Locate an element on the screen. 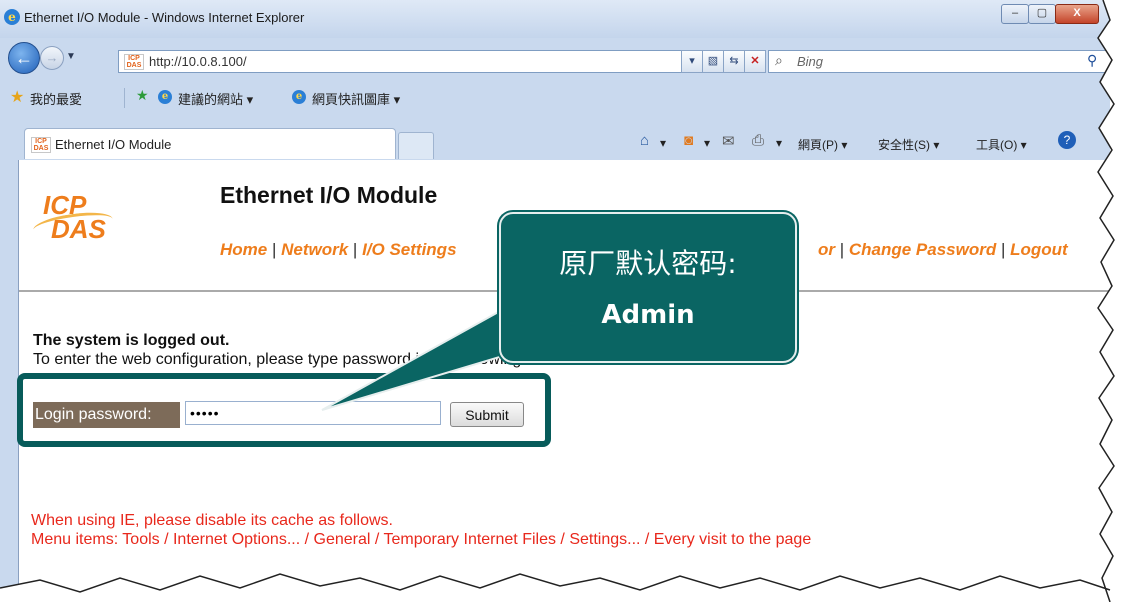  address-url: http://10.0.8.100/ is located at coordinates (198, 61).